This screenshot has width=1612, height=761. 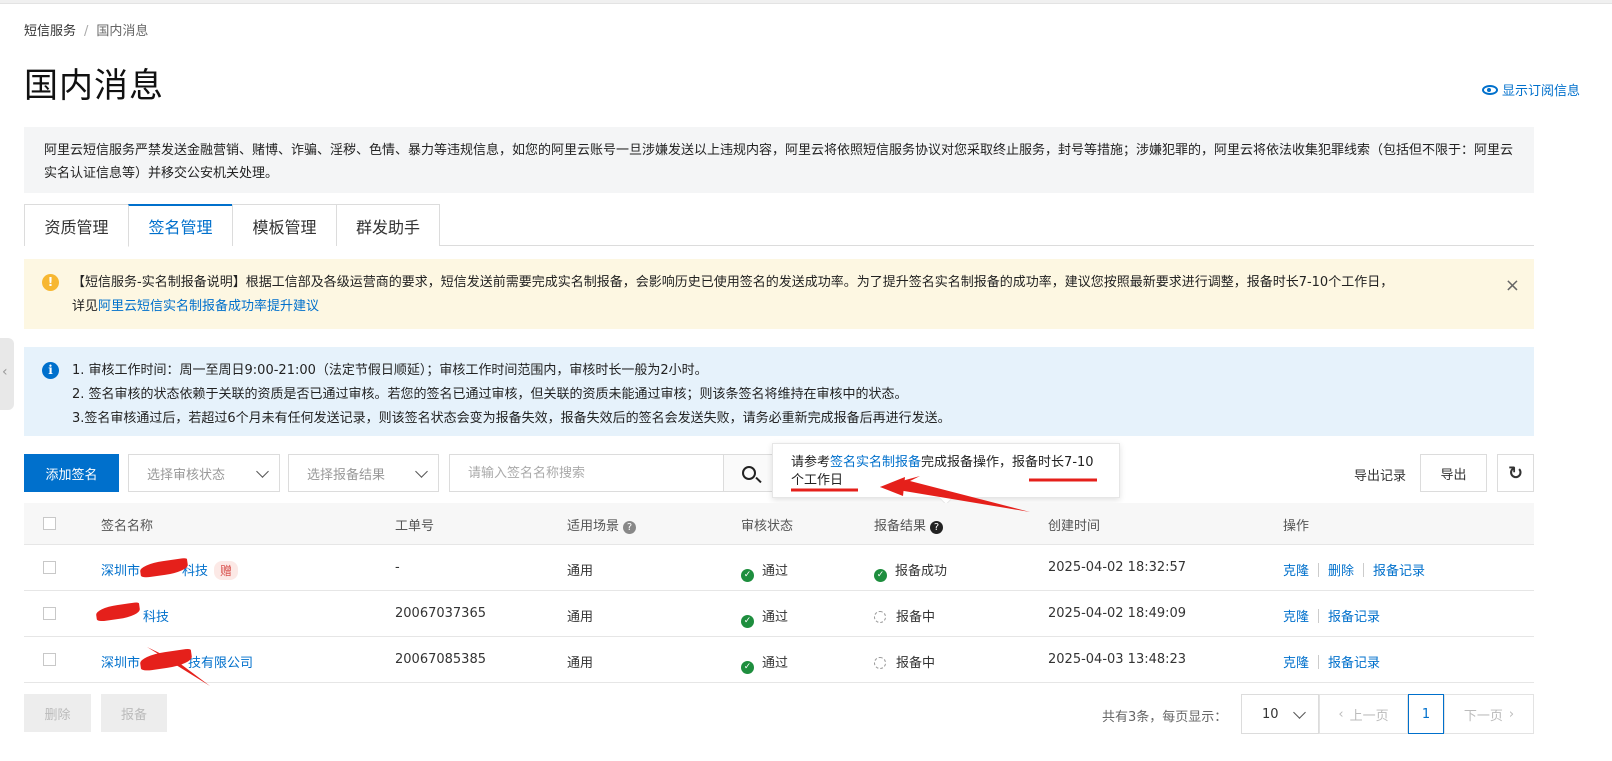 What do you see at coordinates (76, 225) in the screenshot?
I see `tab-qualification: 资质管理` at bounding box center [76, 225].